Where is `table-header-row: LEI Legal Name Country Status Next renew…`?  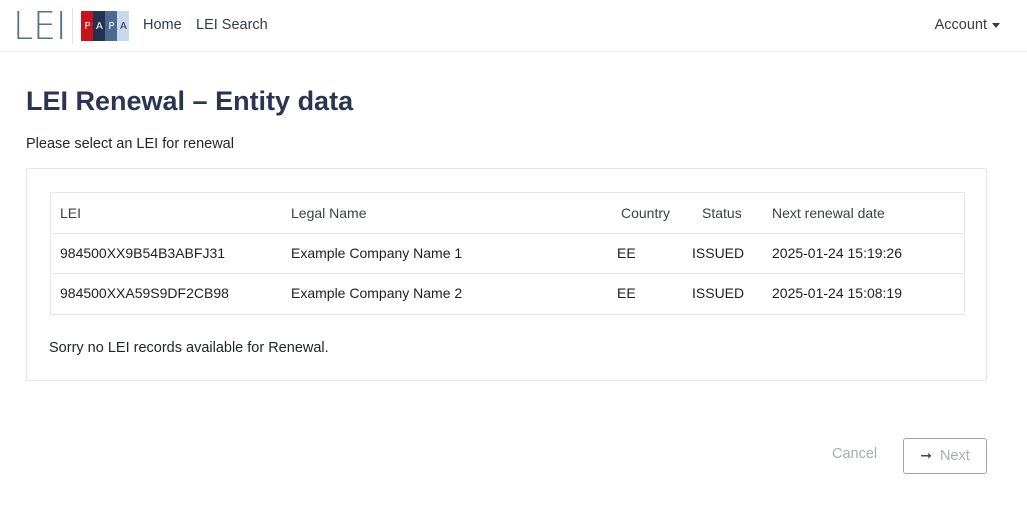 table-header-row: LEI Legal Name Country Status Next renew… is located at coordinates (507, 213).